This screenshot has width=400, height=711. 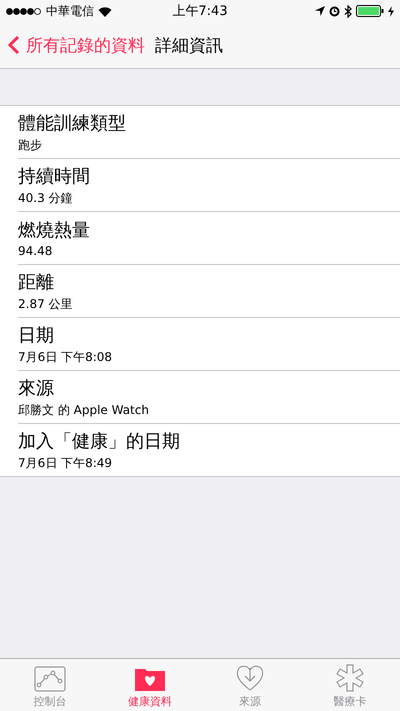 I want to click on row-label: 燃燒熱量, so click(x=54, y=230).